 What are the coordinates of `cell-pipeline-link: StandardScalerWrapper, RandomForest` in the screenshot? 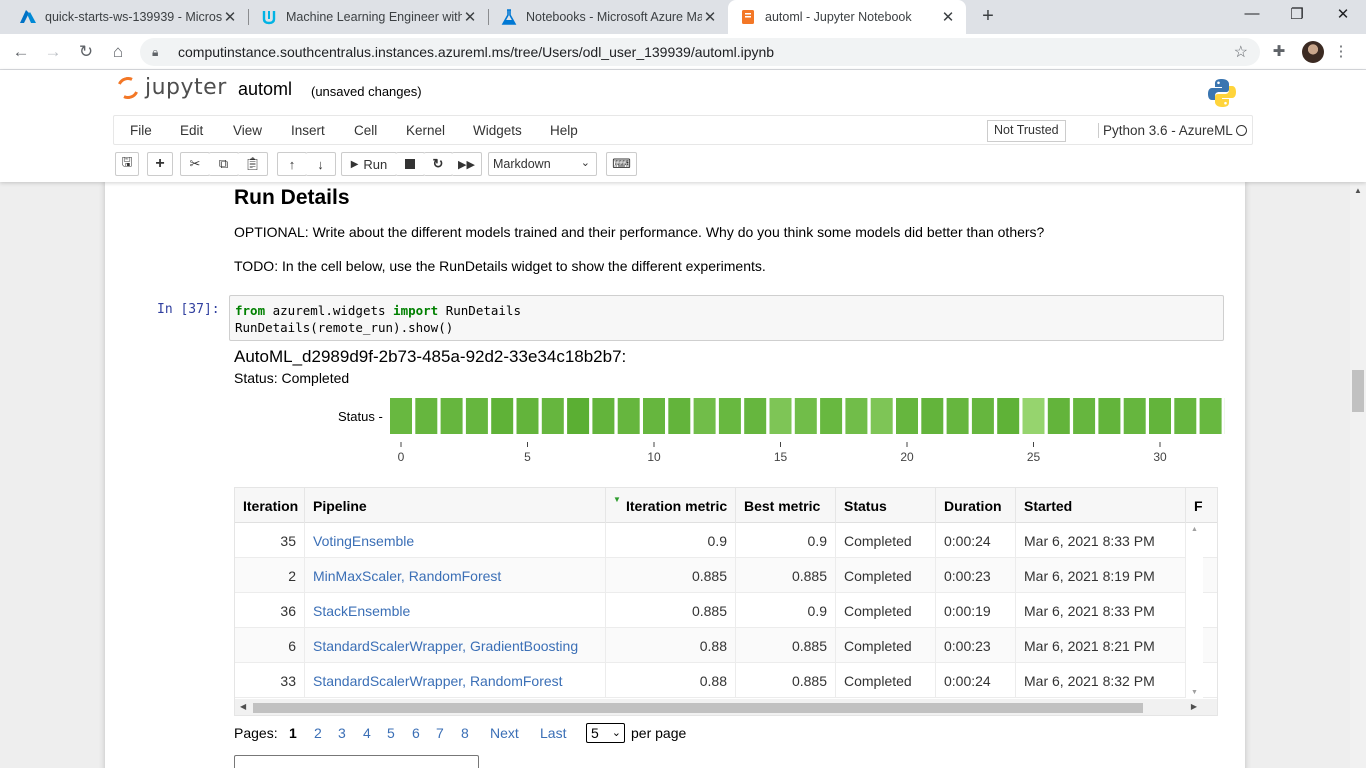 It's located at (455, 680).